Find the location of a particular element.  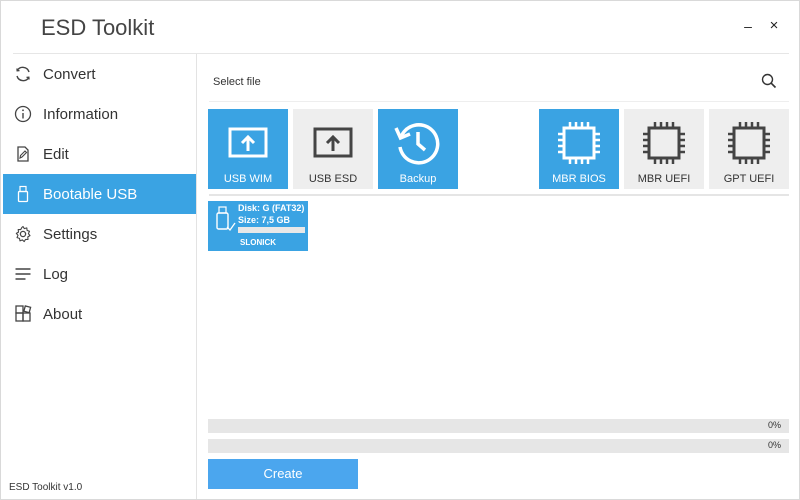

usb-esd-button: USB ESD is located at coordinates (333, 149).